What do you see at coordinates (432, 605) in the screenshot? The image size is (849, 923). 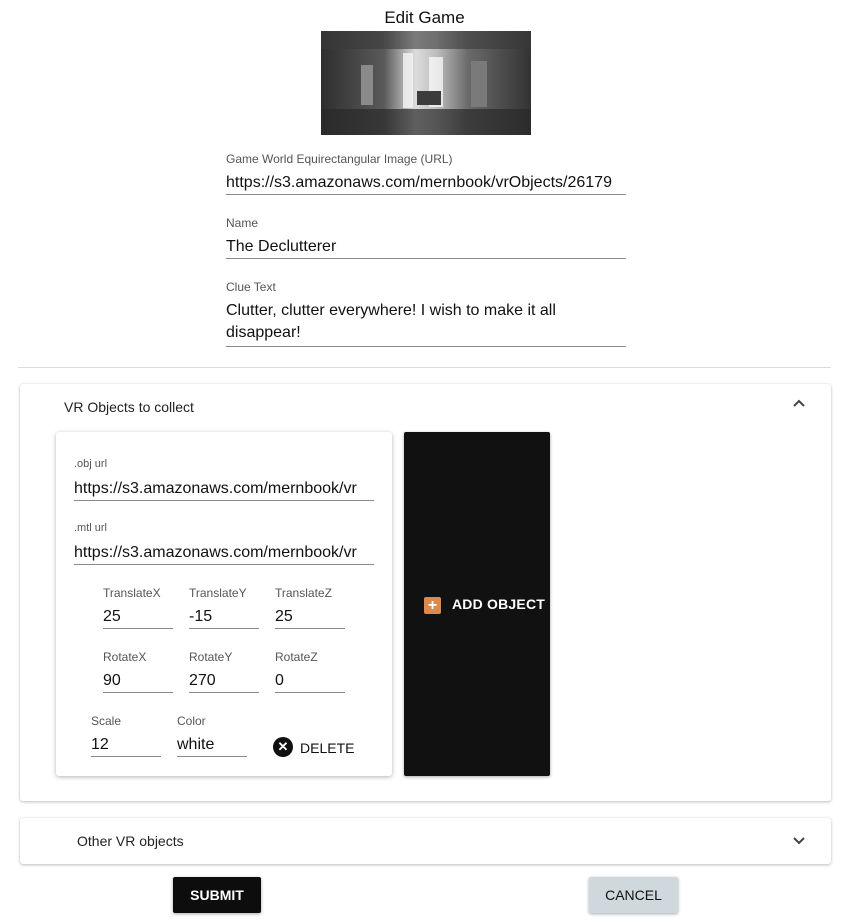 I see `plus-icon: +` at bounding box center [432, 605].